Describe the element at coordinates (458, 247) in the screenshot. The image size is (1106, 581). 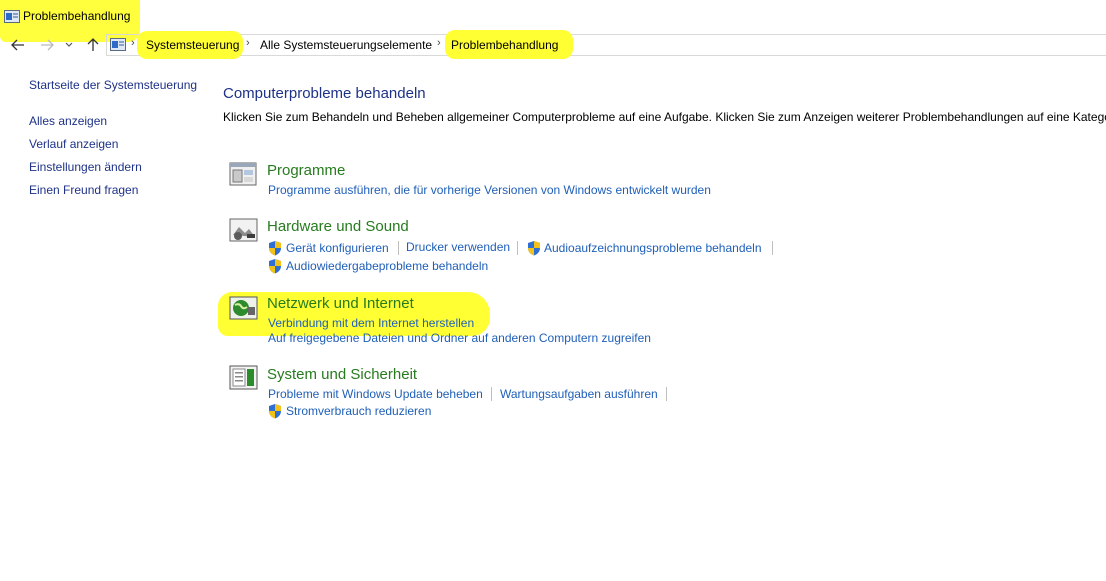
I see `link-drucker-verwenden: Drucker verwenden` at that location.